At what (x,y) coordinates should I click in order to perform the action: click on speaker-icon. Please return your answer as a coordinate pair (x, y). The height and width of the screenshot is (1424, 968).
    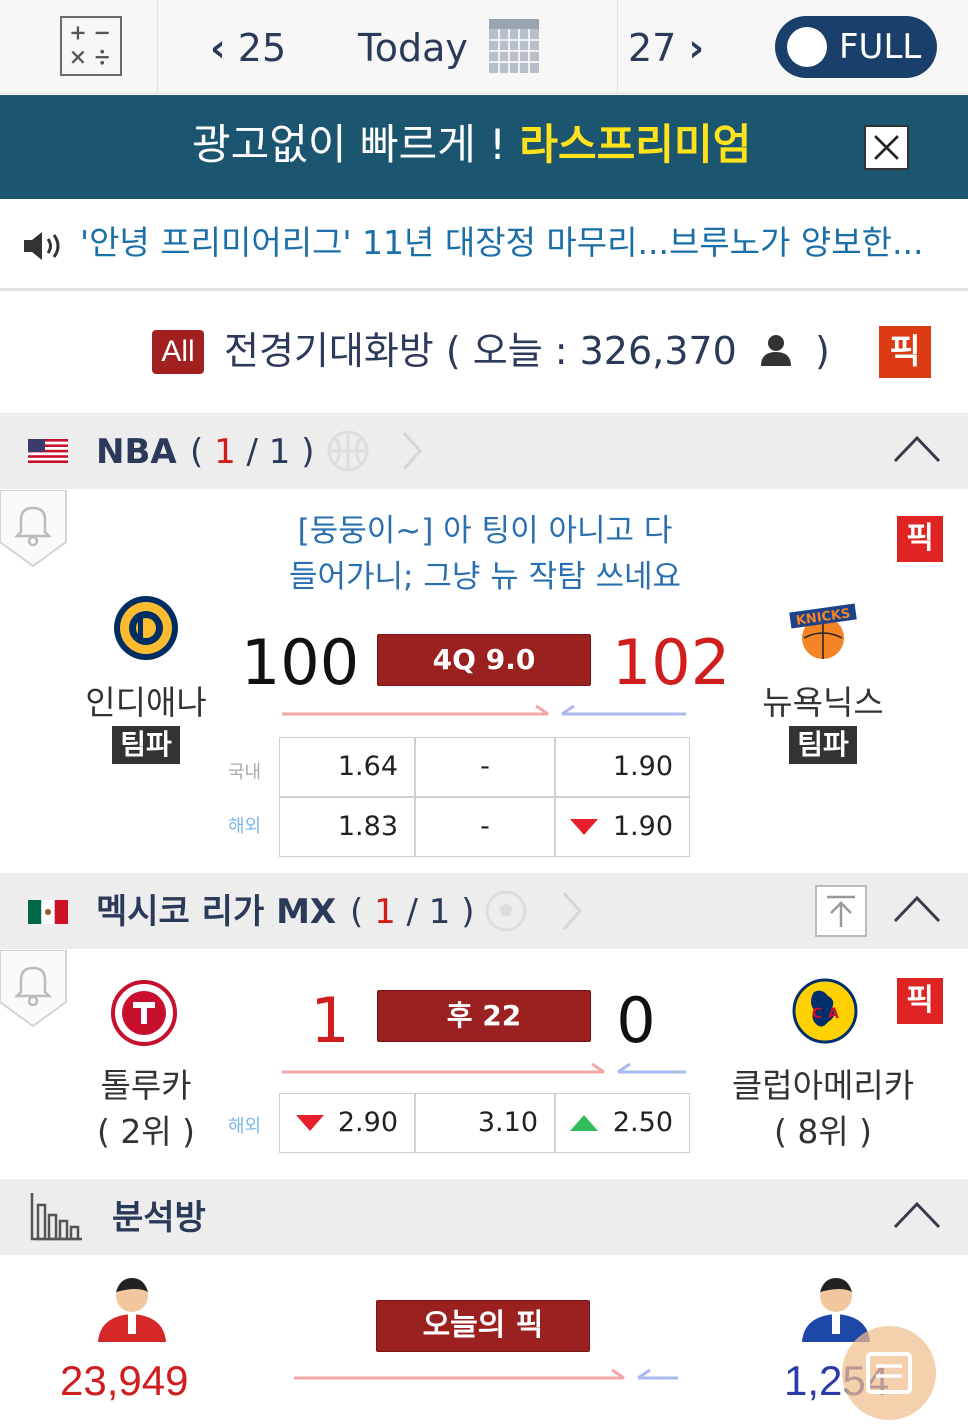
    Looking at the image, I should click on (42, 246).